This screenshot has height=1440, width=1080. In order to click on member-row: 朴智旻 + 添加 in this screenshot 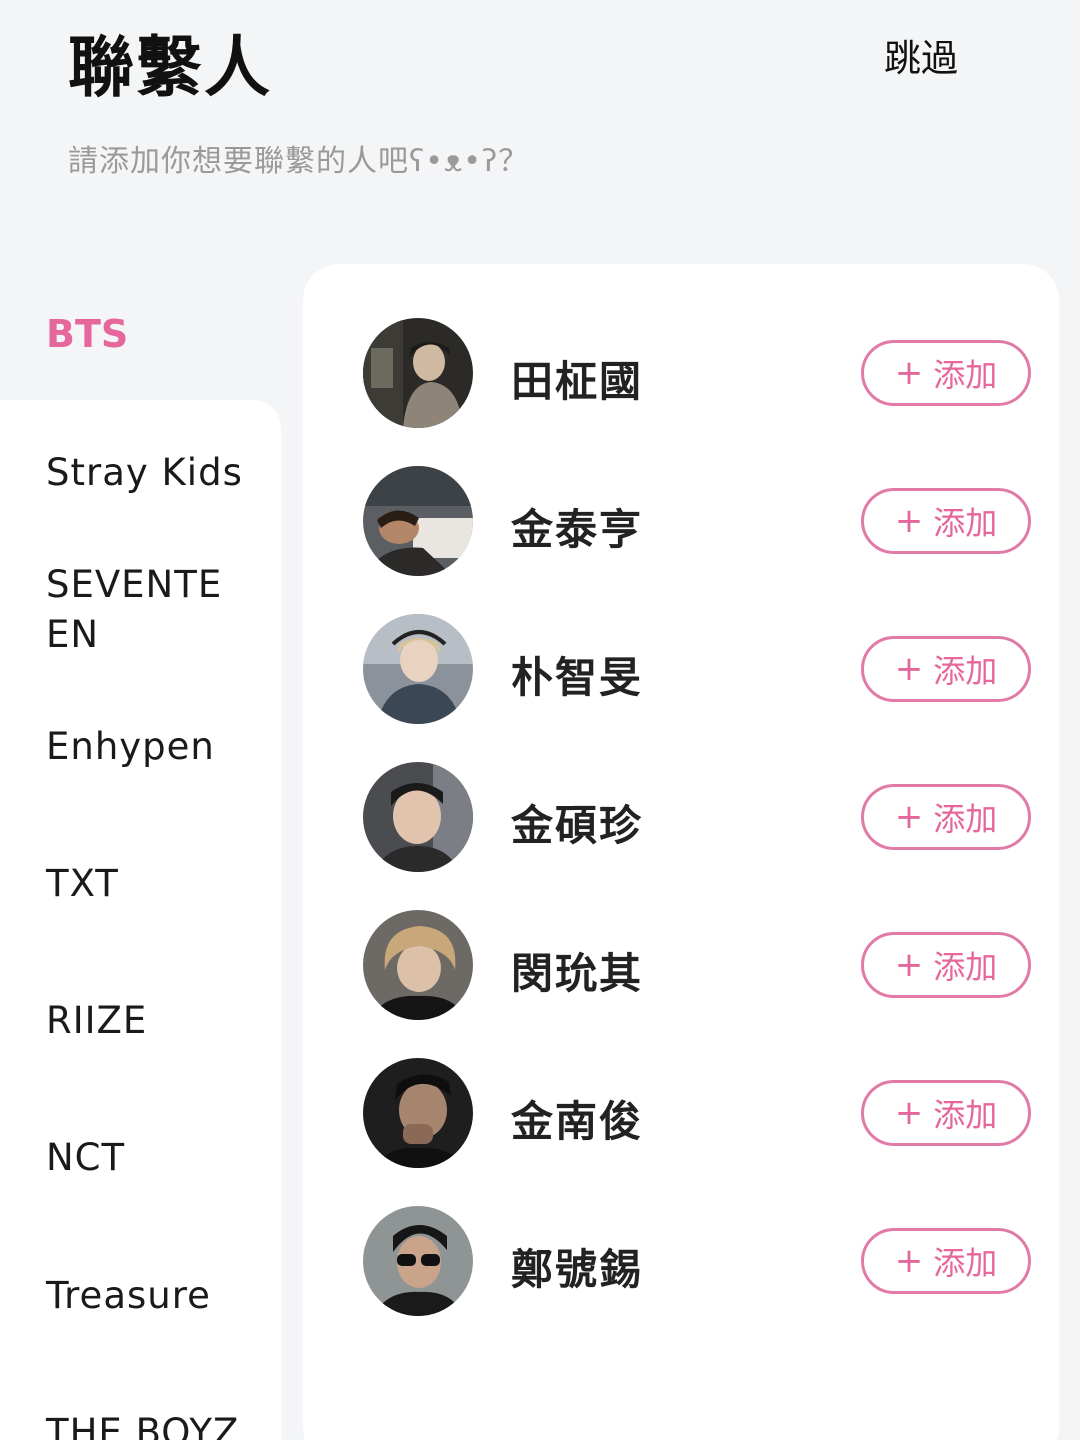, I will do `click(681, 670)`.